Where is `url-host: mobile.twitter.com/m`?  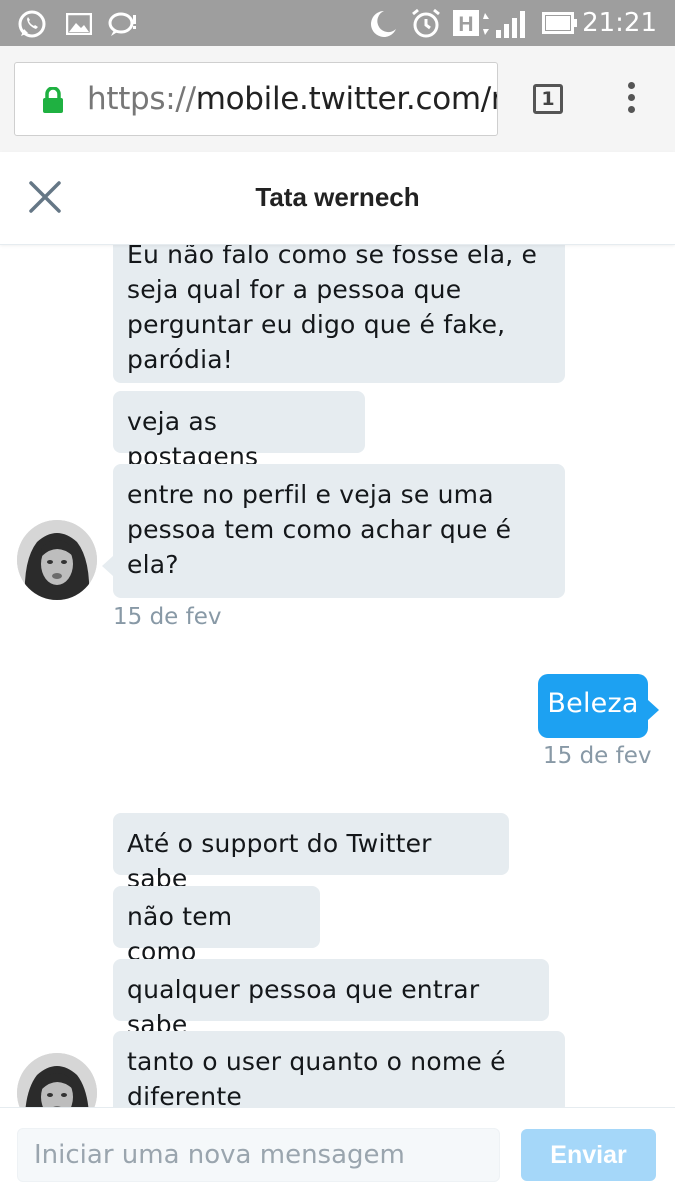 url-host: mobile.twitter.com/m is located at coordinates (346, 99).